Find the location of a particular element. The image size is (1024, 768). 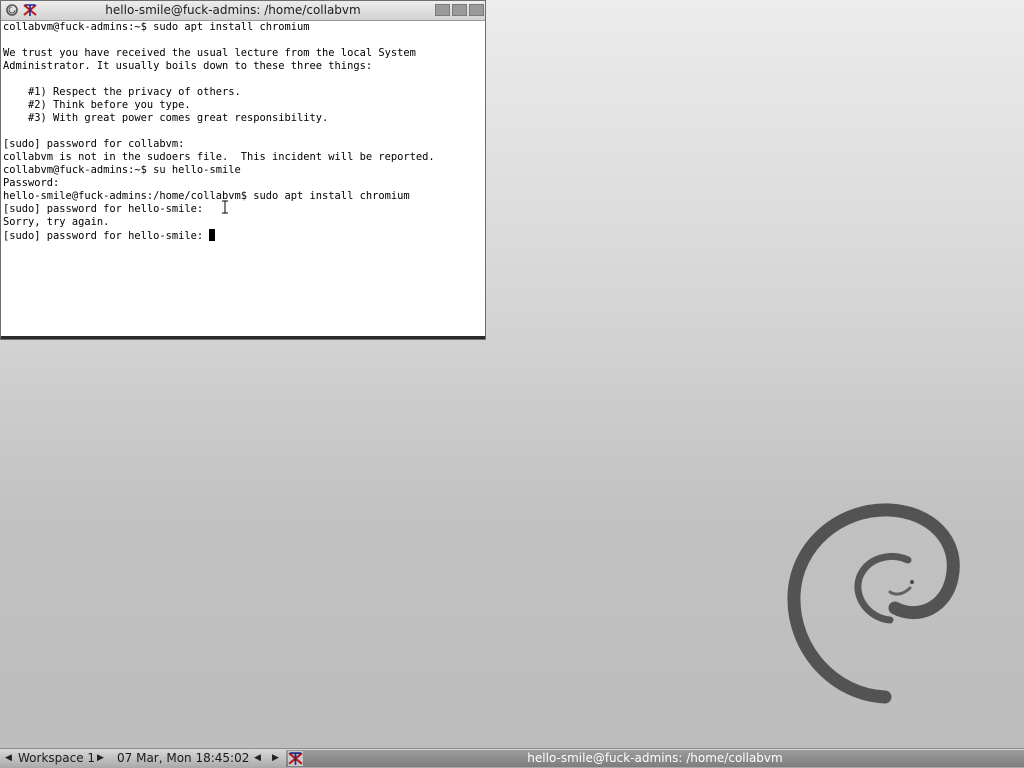

taskbar-window-entry: hello-smile@fuck-admins: /home/collabvm is located at coordinates (655, 758).